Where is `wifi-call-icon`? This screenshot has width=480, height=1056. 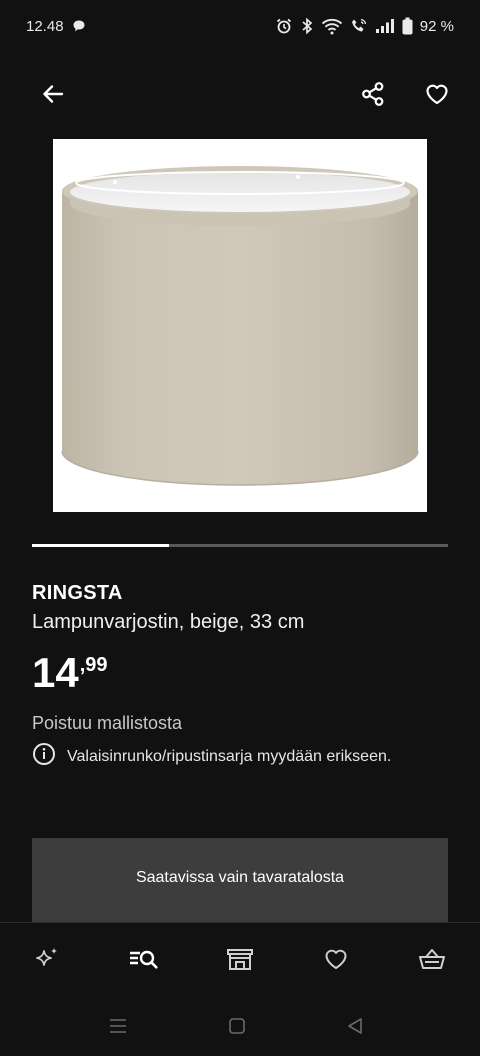
wifi-call-icon is located at coordinates (359, 26).